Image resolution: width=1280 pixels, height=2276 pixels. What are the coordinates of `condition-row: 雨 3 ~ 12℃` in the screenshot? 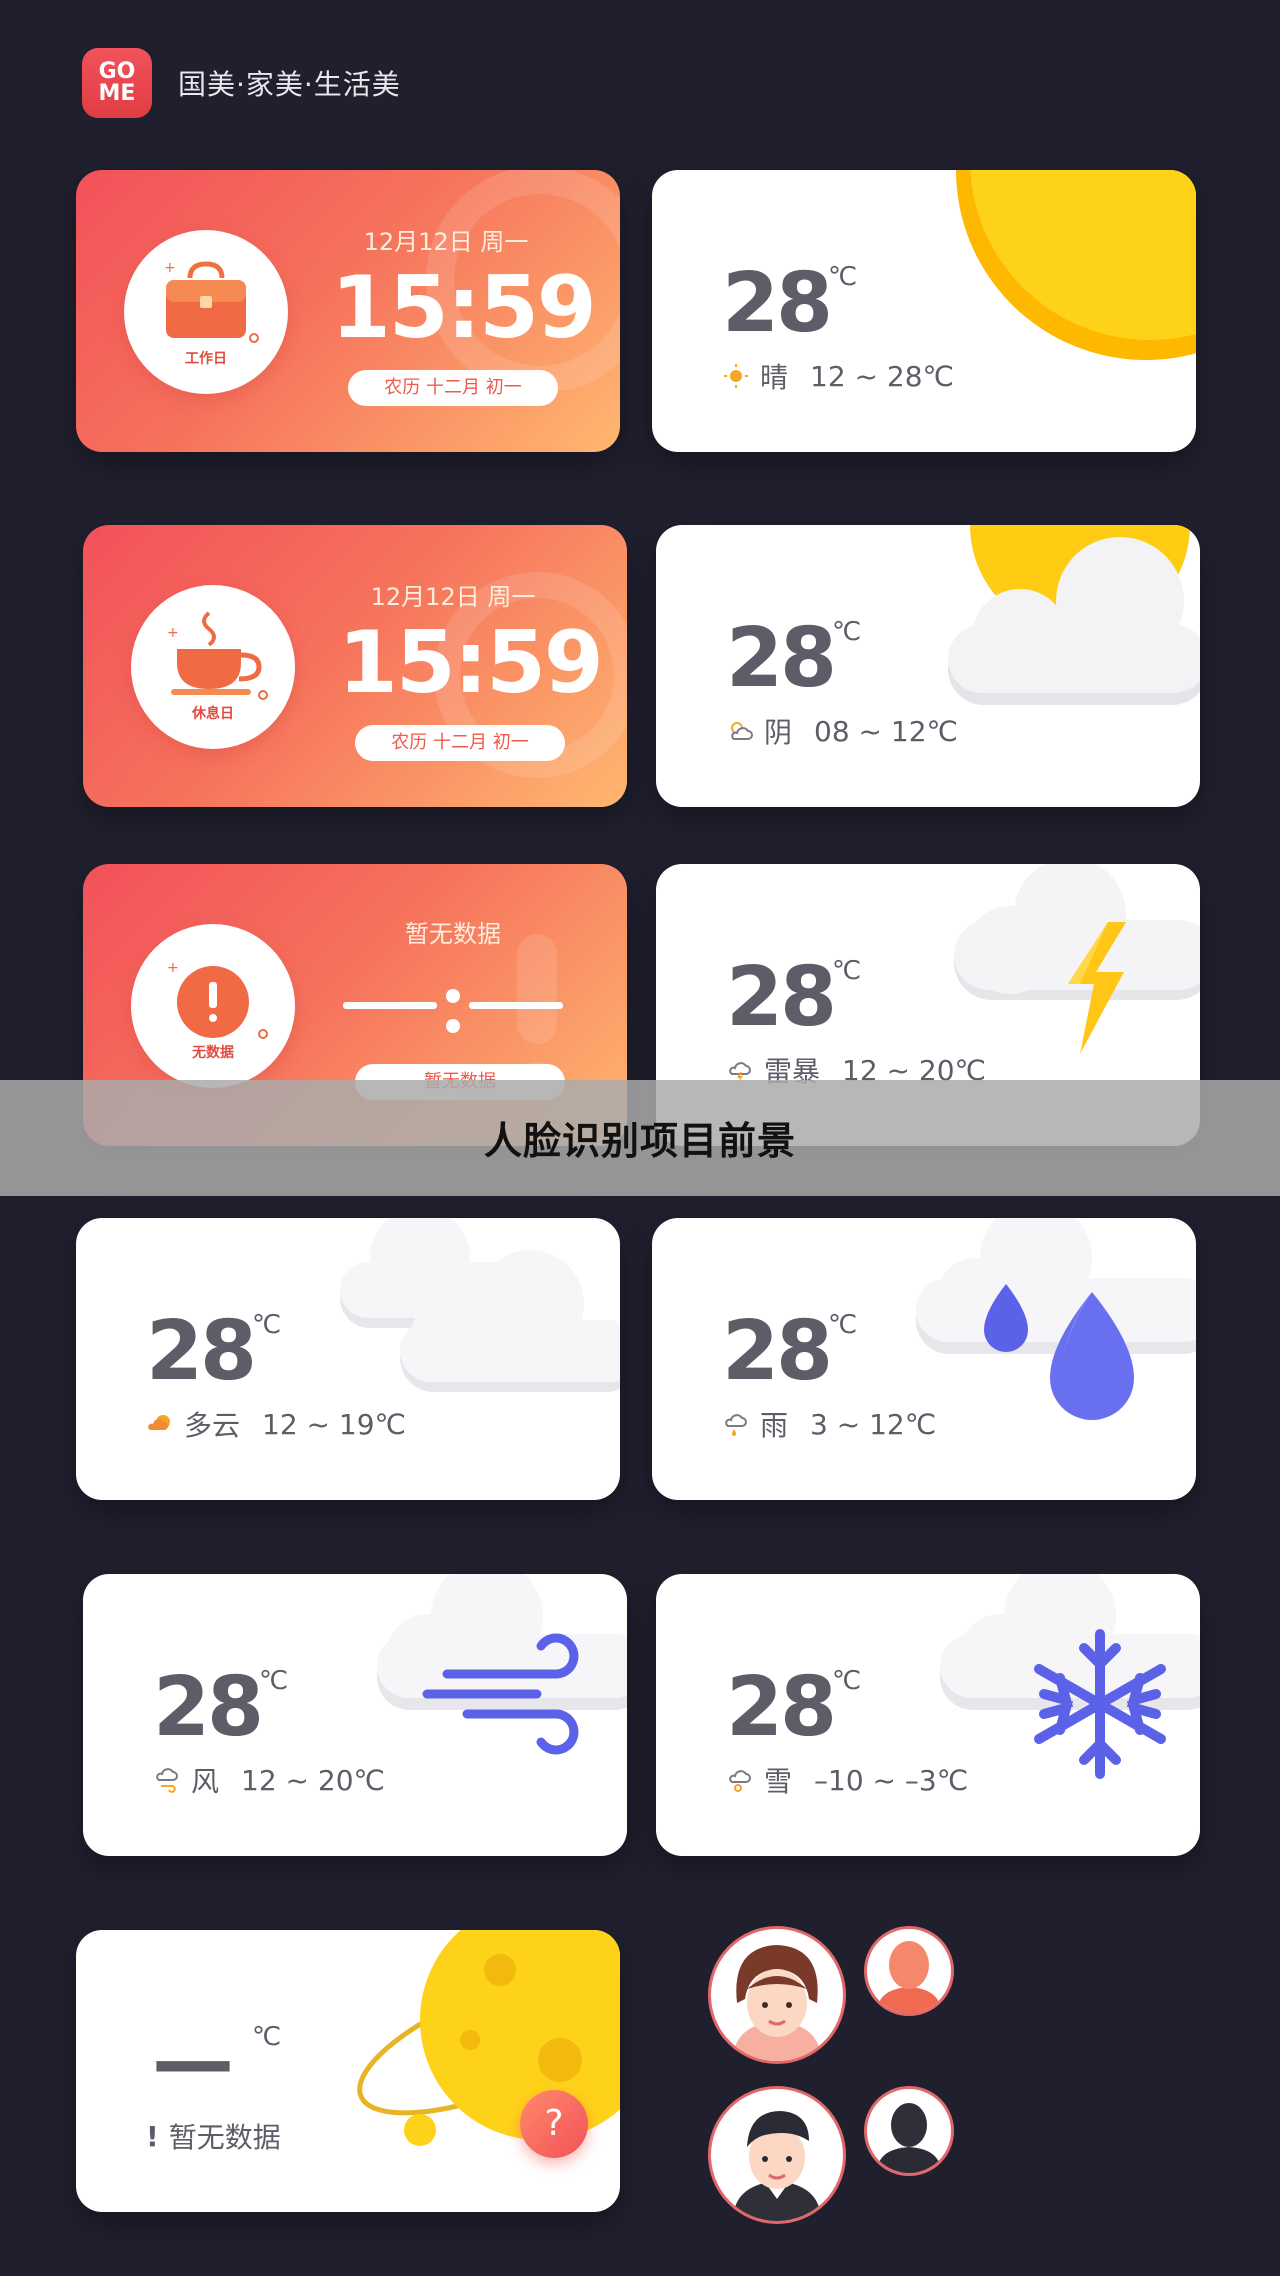 It's located at (829, 1424).